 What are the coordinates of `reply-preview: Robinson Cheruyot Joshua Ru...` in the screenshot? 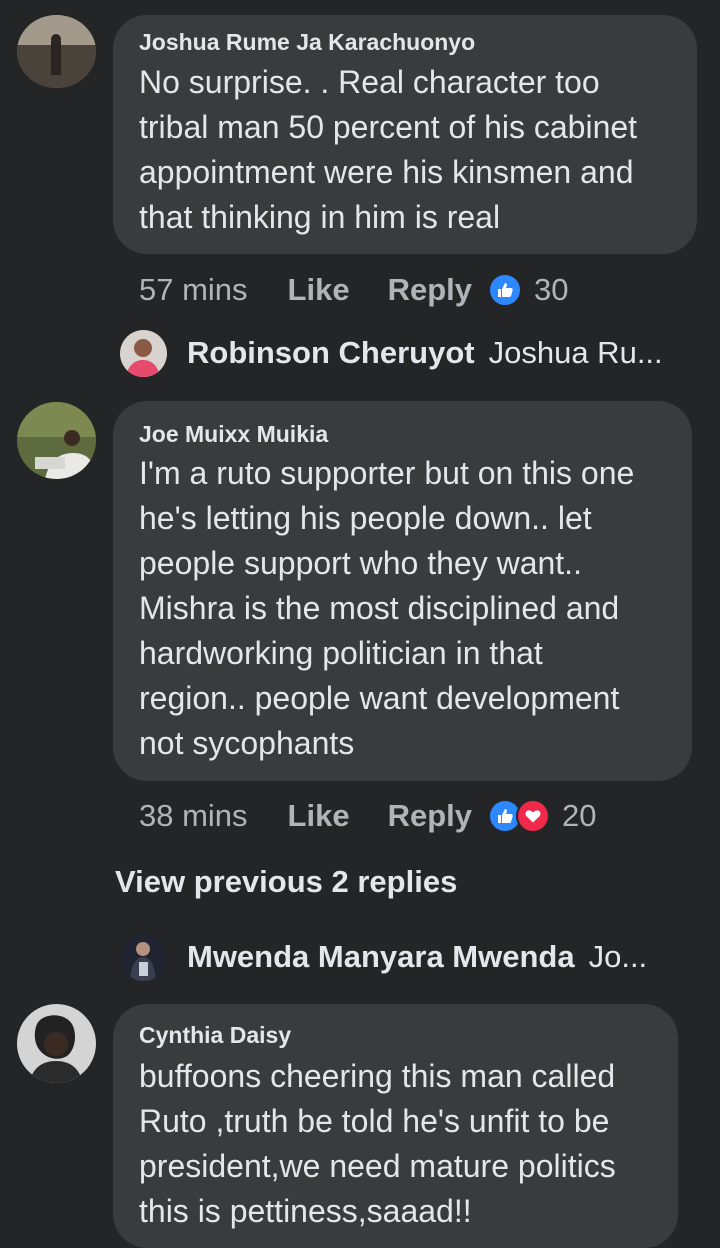 It's located at (391, 353).